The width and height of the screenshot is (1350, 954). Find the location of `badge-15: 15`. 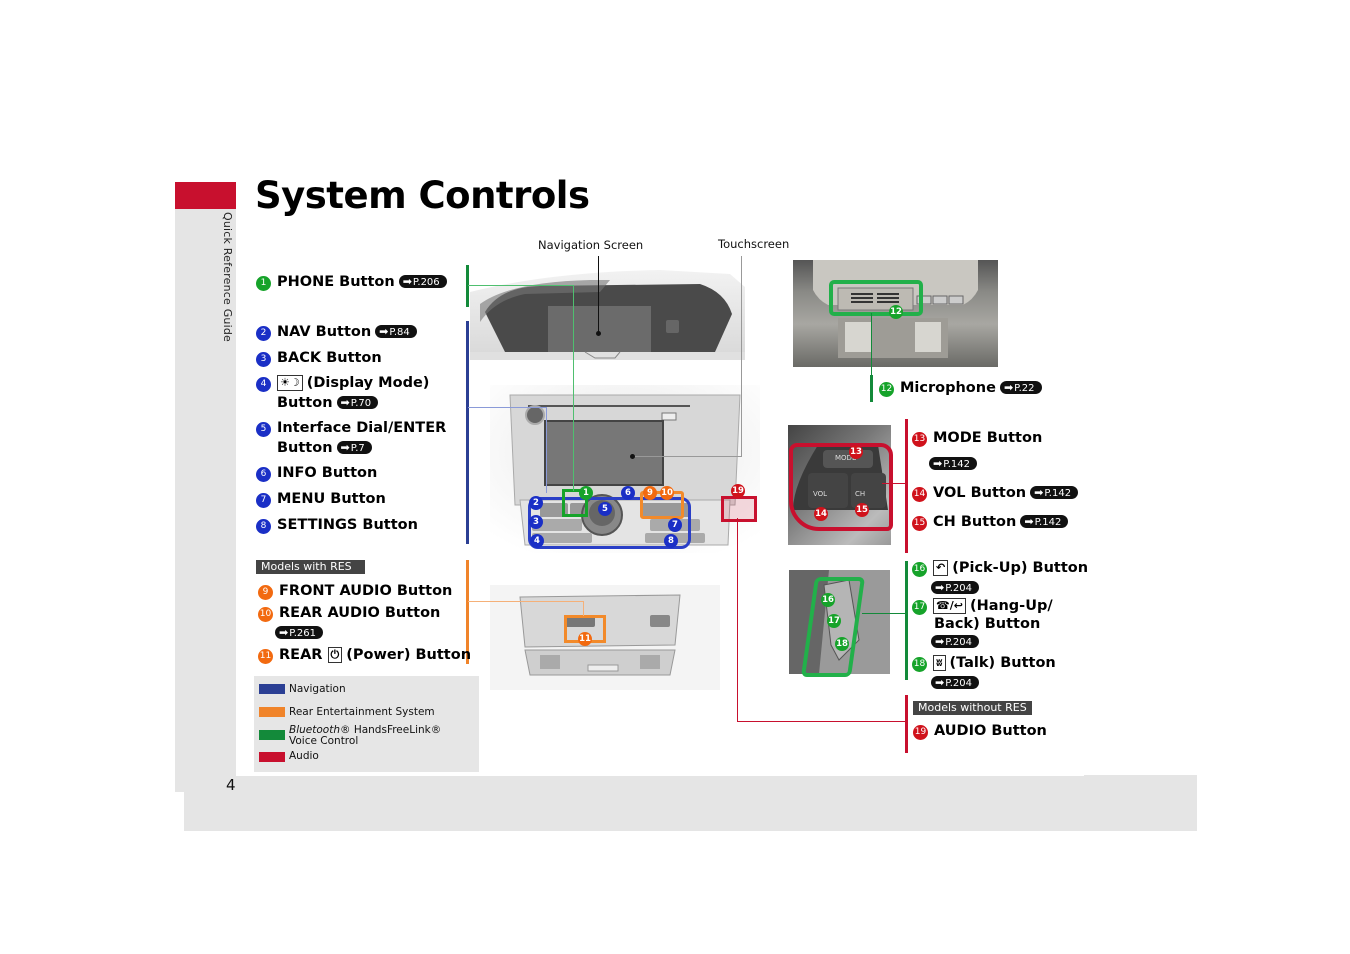

badge-15: 15 is located at coordinates (862, 510).